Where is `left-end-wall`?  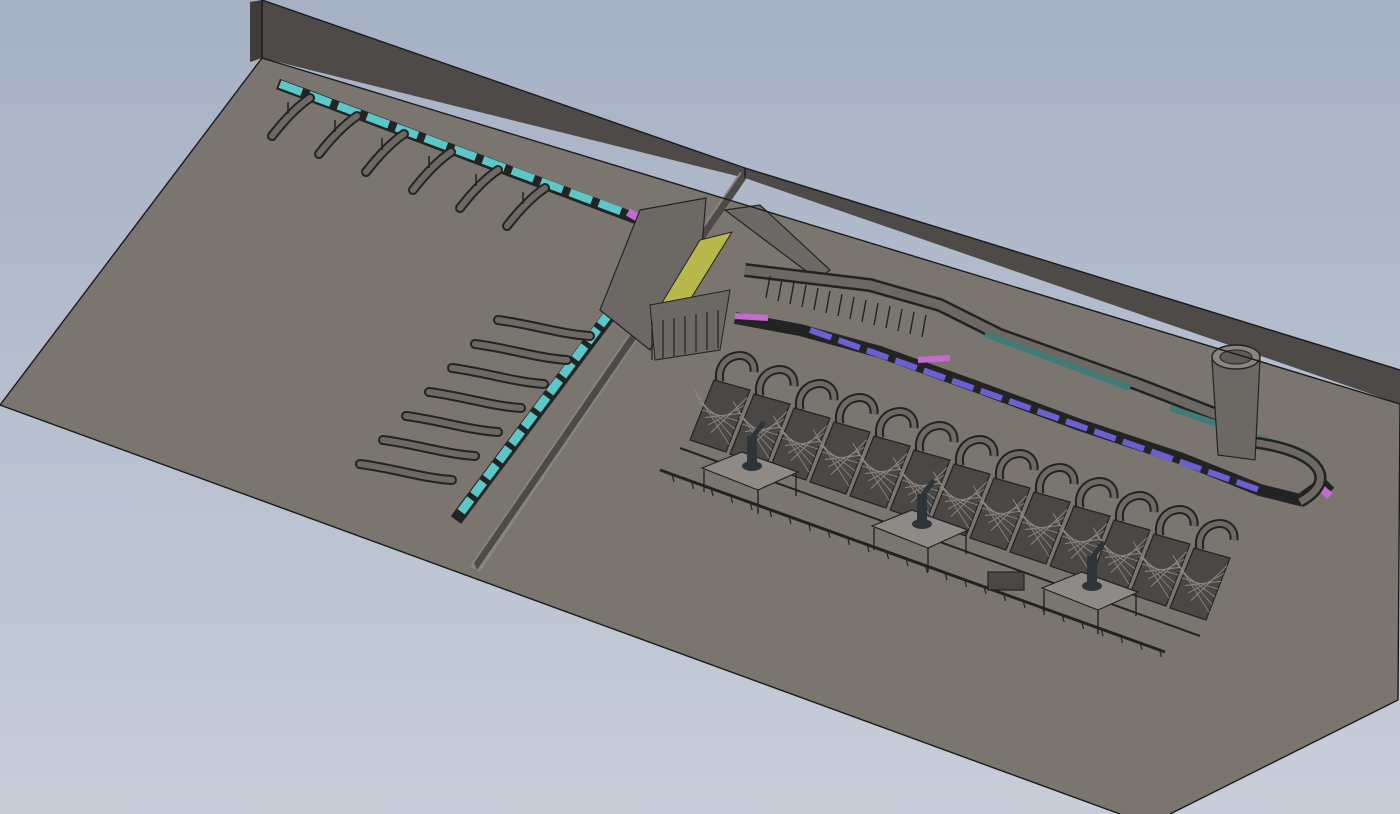
left-end-wall is located at coordinates (256, 31).